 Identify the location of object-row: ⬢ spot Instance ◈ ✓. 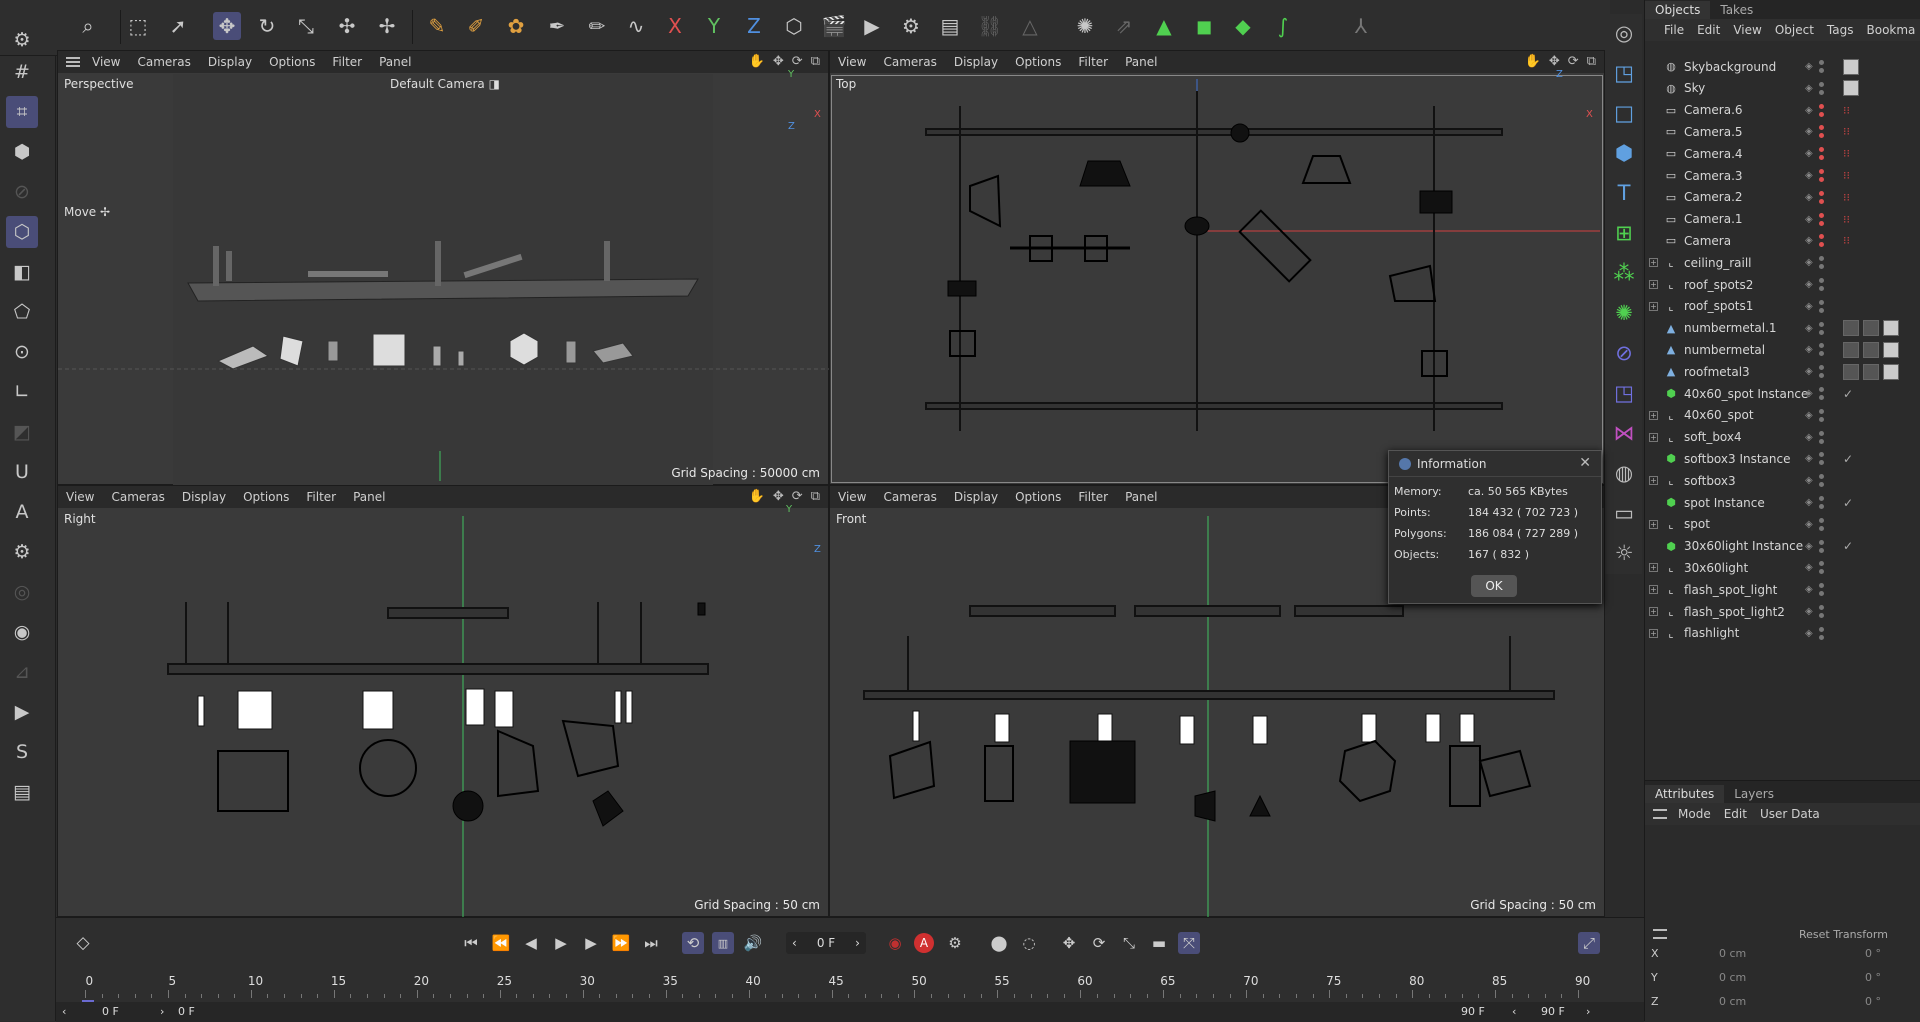
(1782, 502).